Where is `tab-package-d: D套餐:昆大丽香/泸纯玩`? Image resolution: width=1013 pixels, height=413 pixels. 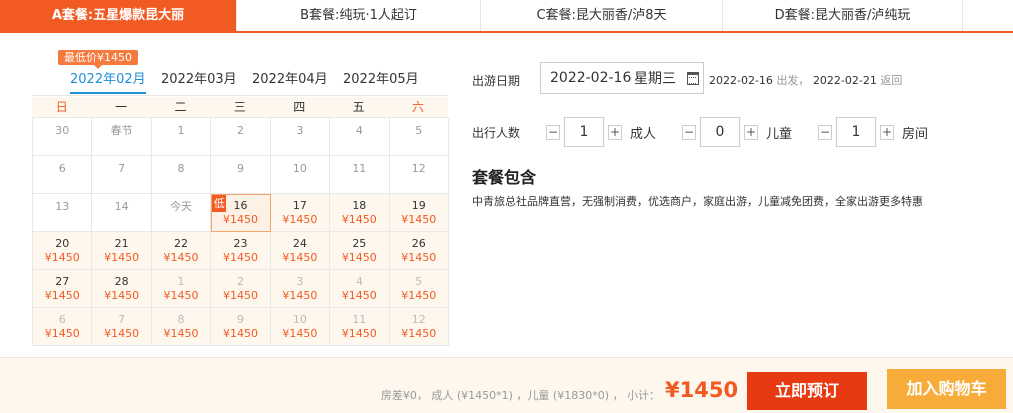 tab-package-d: D套餐:昆大丽香/泸纯玩 is located at coordinates (843, 15).